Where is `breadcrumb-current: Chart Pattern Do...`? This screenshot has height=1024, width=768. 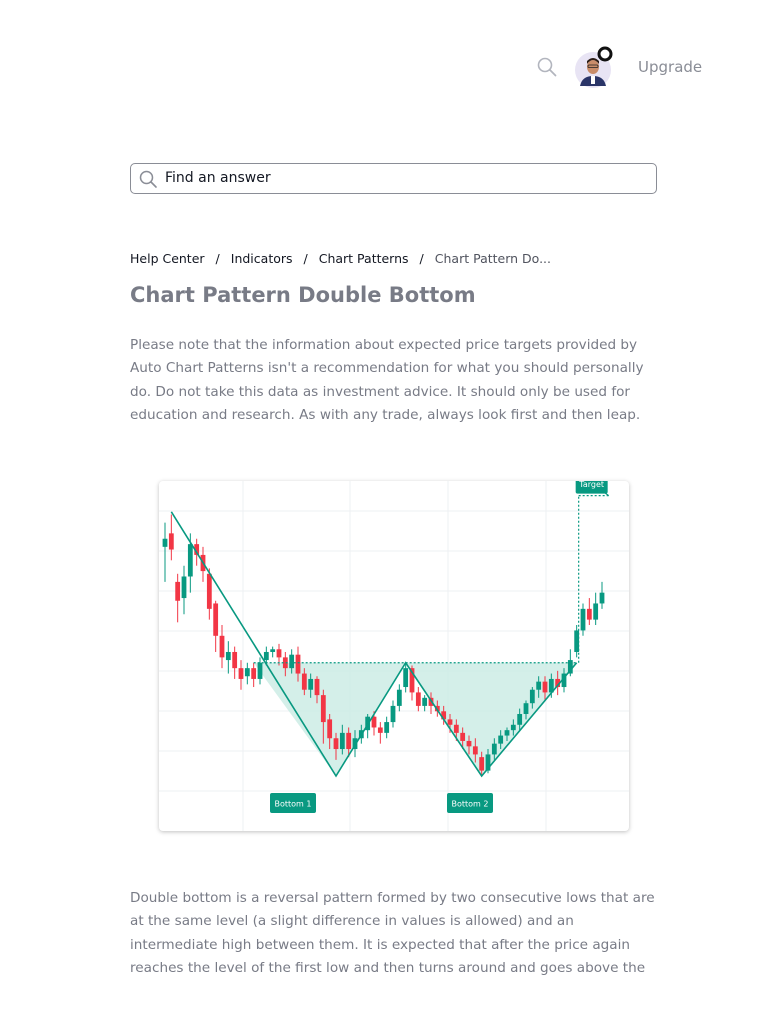 breadcrumb-current: Chart Pattern Do... is located at coordinates (493, 258).